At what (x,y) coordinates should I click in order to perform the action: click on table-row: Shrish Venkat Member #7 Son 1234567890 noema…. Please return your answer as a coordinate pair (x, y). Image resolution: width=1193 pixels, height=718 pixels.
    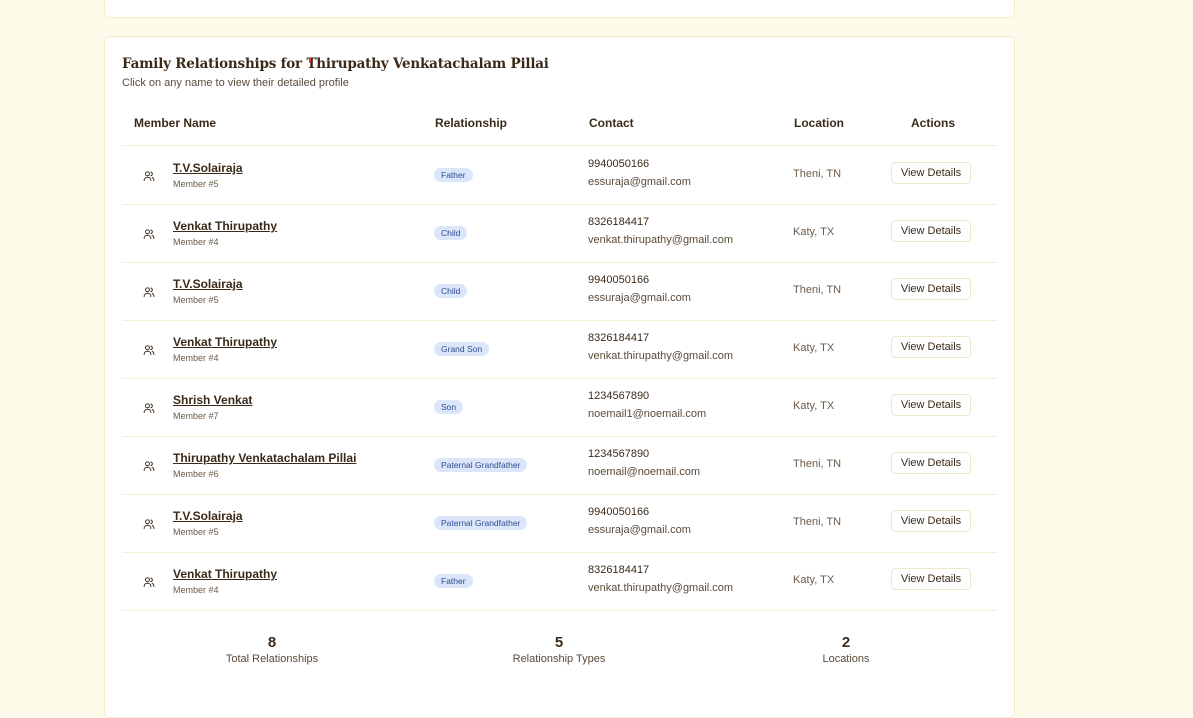
    Looking at the image, I should click on (559, 407).